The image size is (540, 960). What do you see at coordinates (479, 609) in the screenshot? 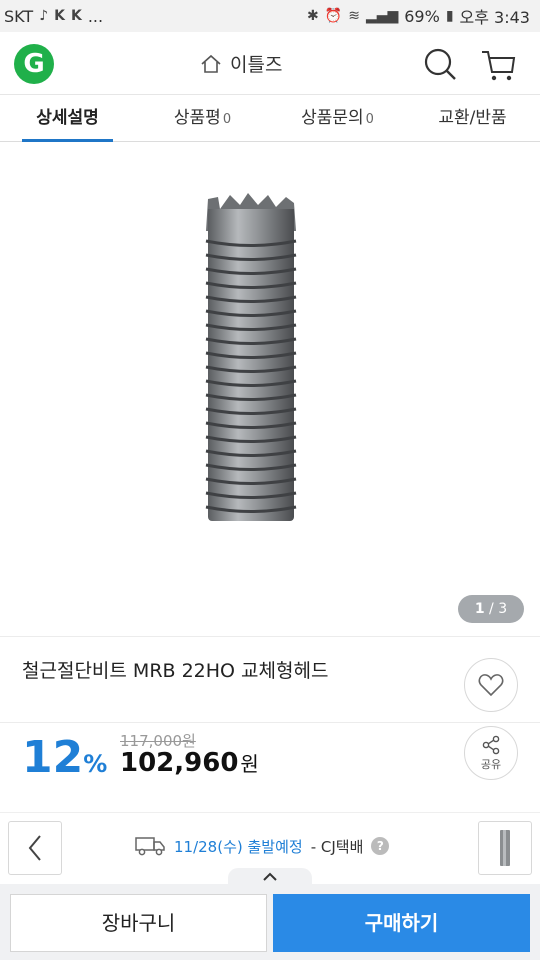
I see `pager-current: 1` at bounding box center [479, 609].